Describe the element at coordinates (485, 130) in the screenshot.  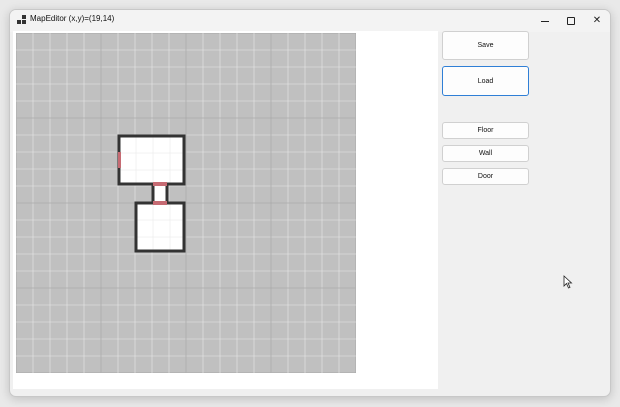
I see `floor-tool-button: Floor` at that location.